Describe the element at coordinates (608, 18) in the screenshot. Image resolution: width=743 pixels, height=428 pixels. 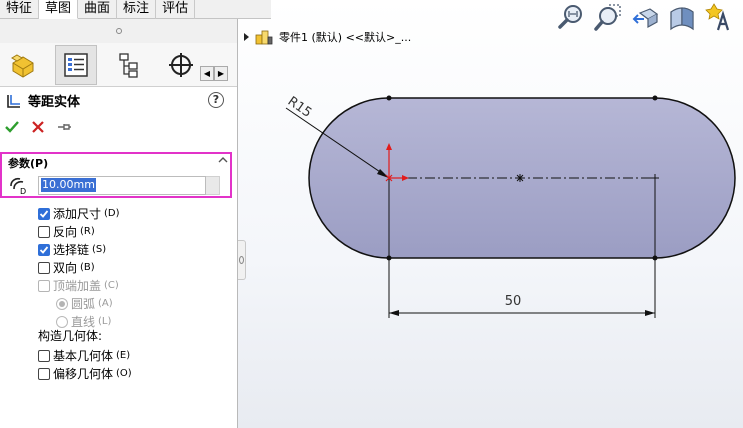
I see `zoom-area-icon` at that location.